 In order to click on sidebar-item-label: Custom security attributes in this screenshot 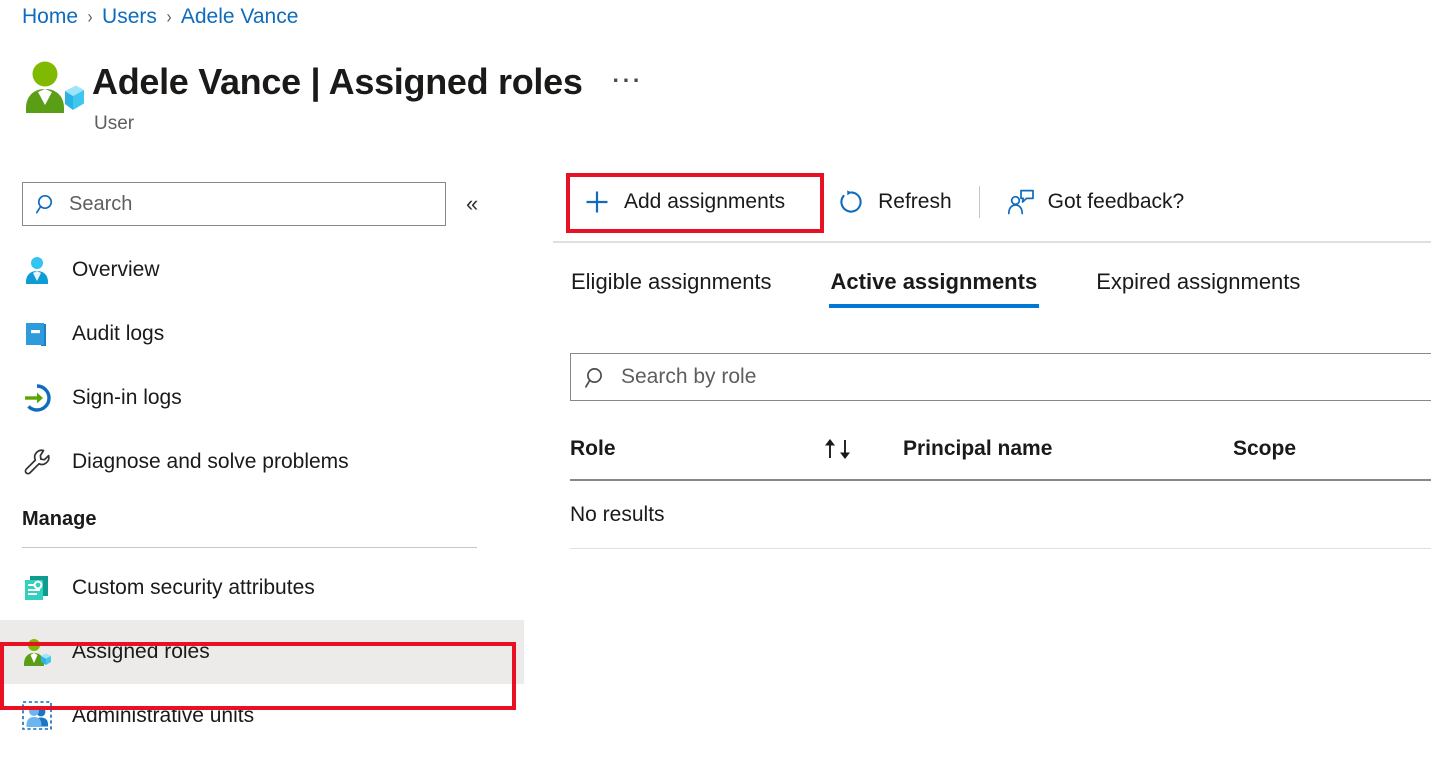, I will do `click(193, 587)`.